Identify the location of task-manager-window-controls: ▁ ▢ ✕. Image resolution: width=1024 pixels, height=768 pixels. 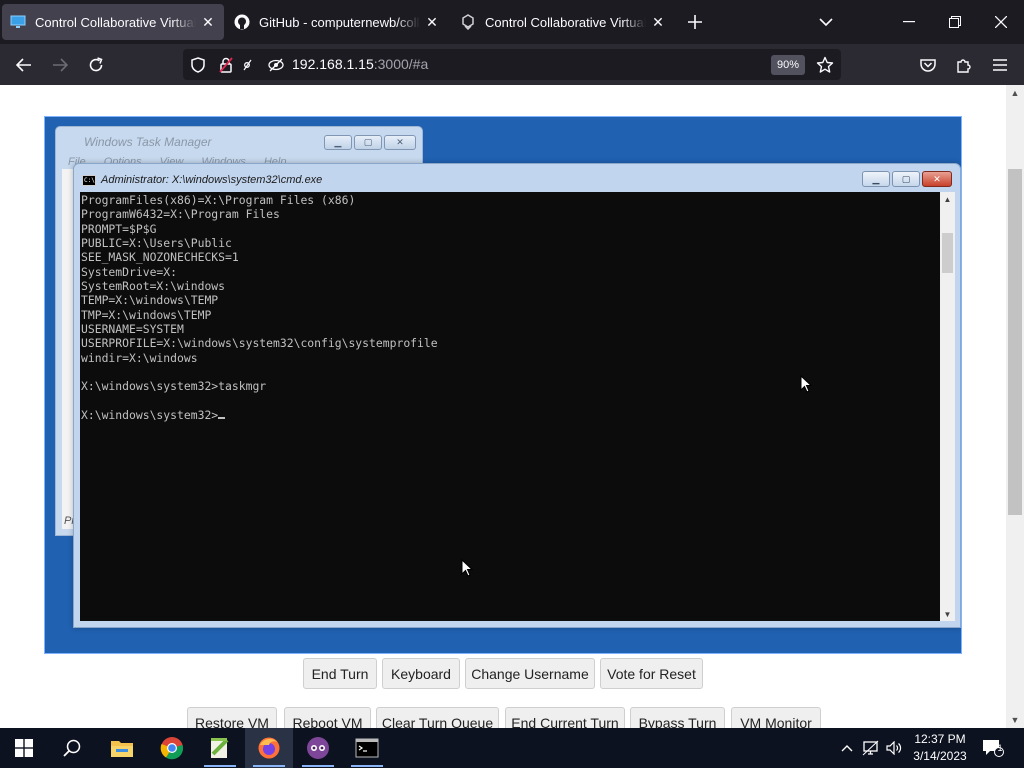
(370, 143).